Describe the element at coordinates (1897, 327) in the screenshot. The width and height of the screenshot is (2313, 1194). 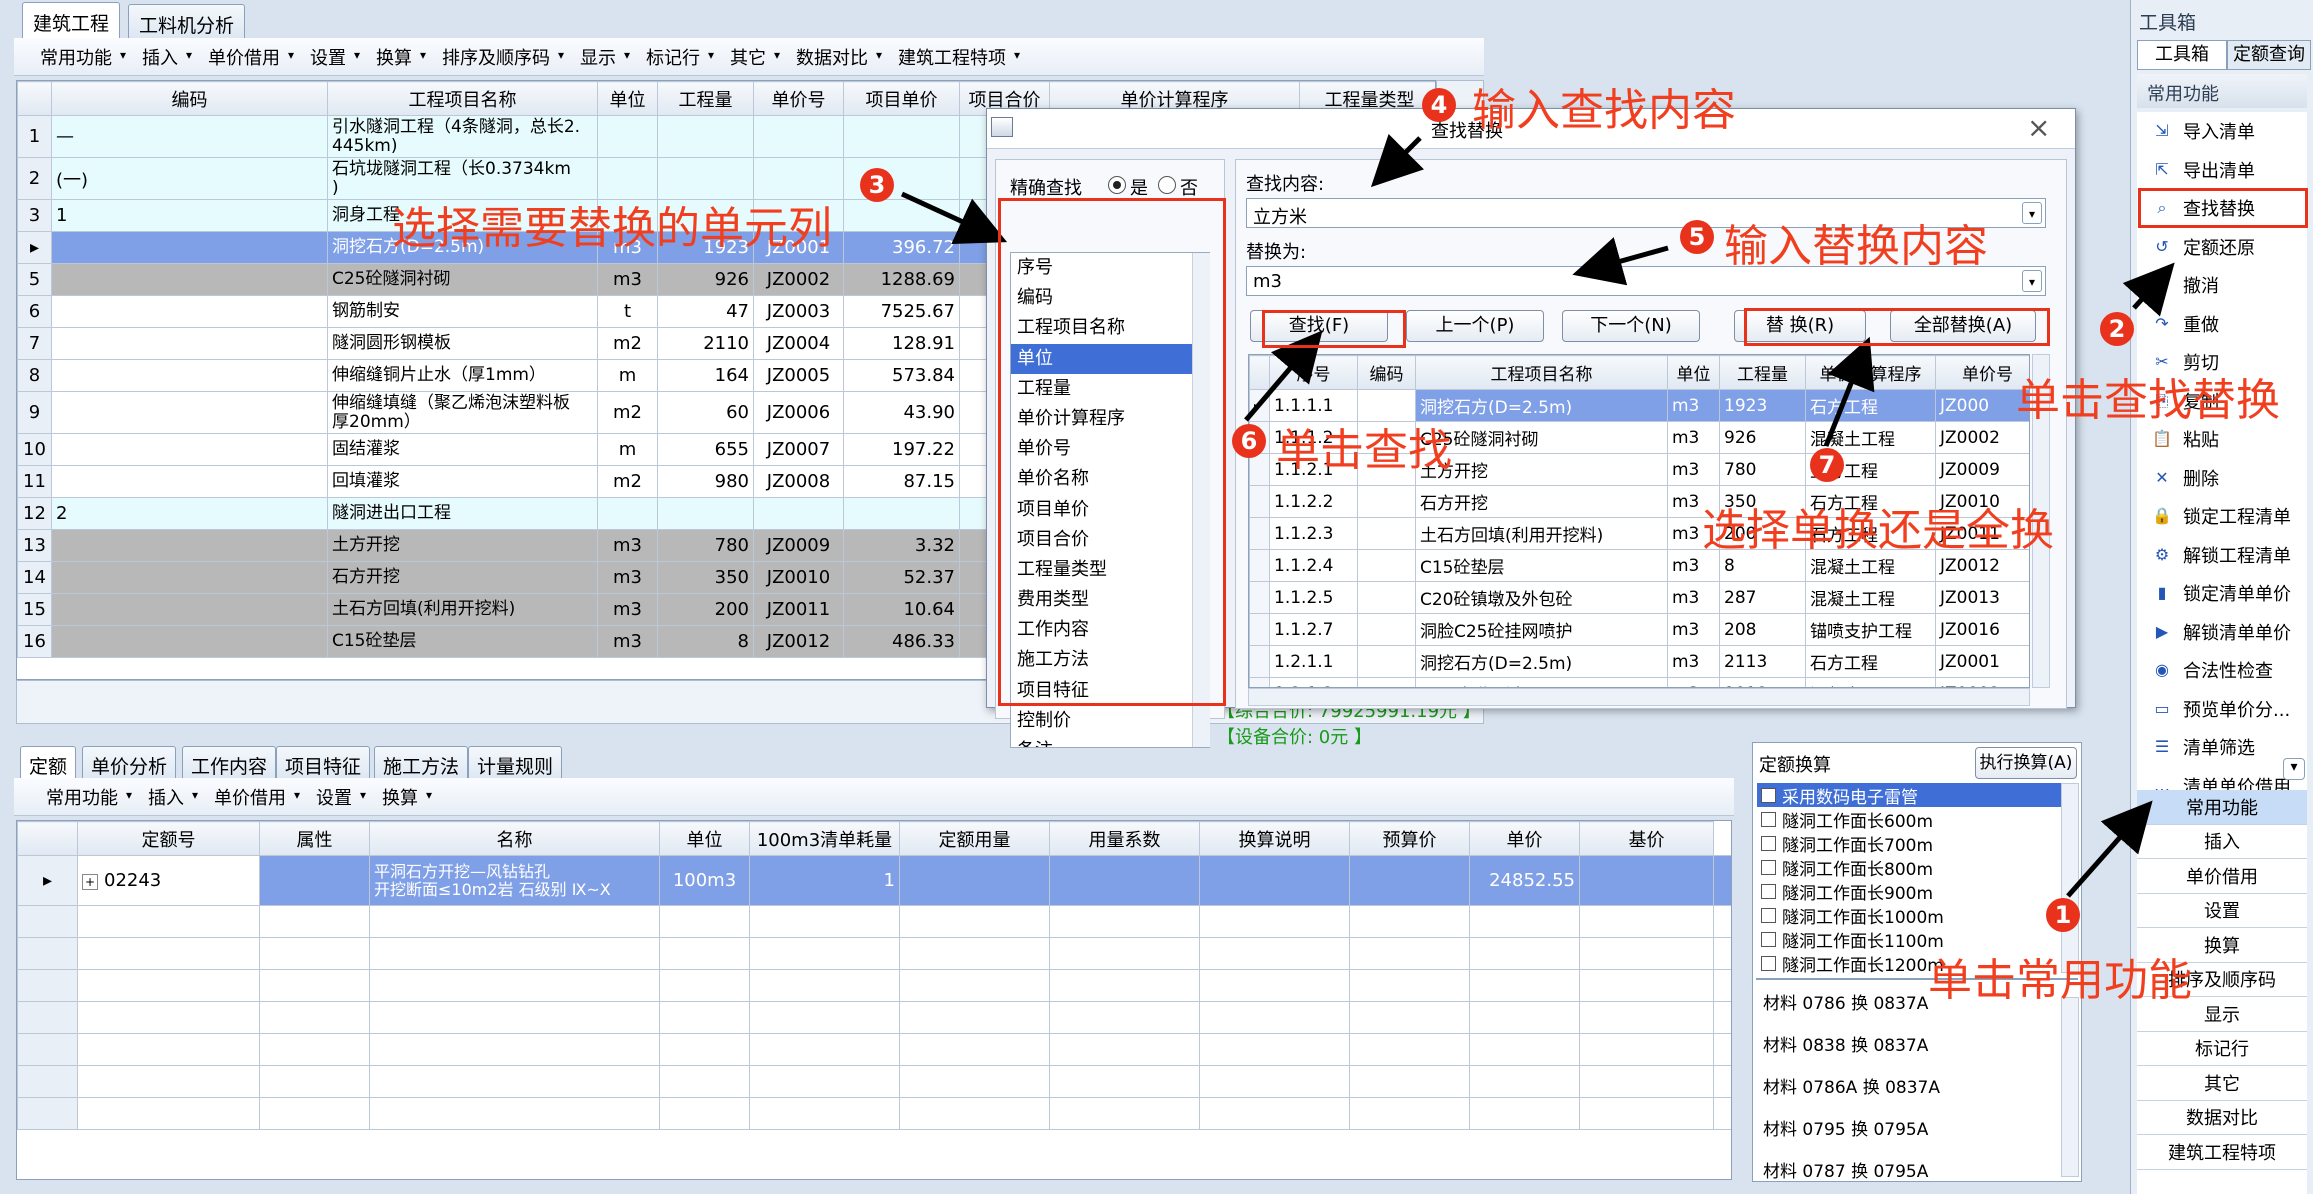
I see `highlight-replace-buttons` at that location.